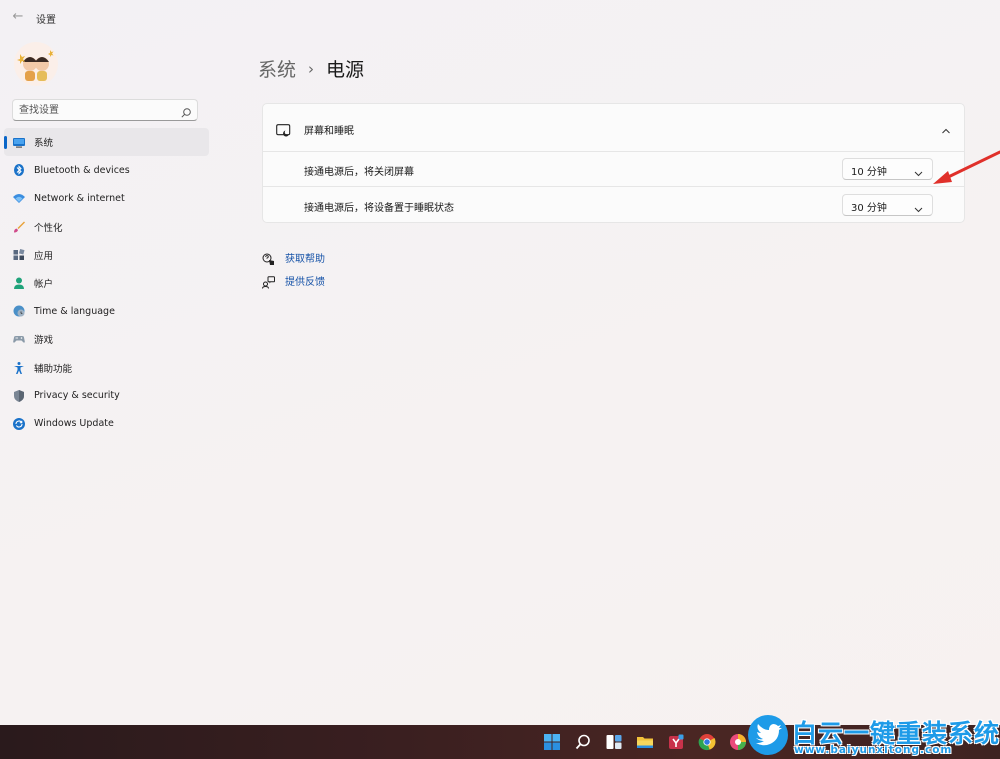  Describe the element at coordinates (738, 742) in the screenshot. I see `browser-icon` at that location.